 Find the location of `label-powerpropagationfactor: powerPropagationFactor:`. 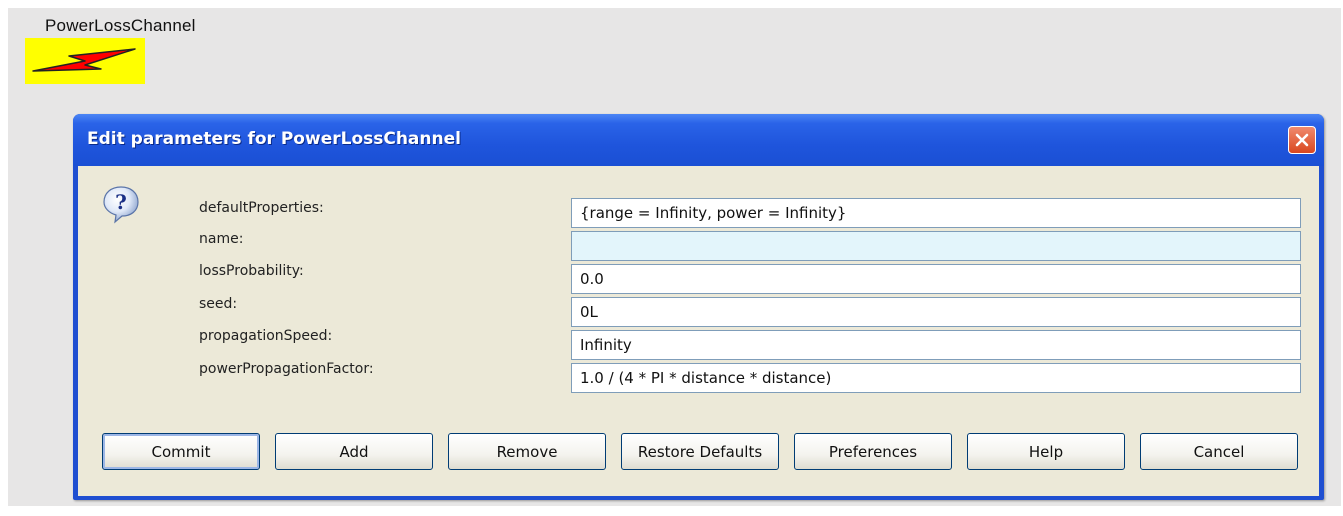

label-powerpropagationfactor: powerPropagationFactor: is located at coordinates (286, 369).